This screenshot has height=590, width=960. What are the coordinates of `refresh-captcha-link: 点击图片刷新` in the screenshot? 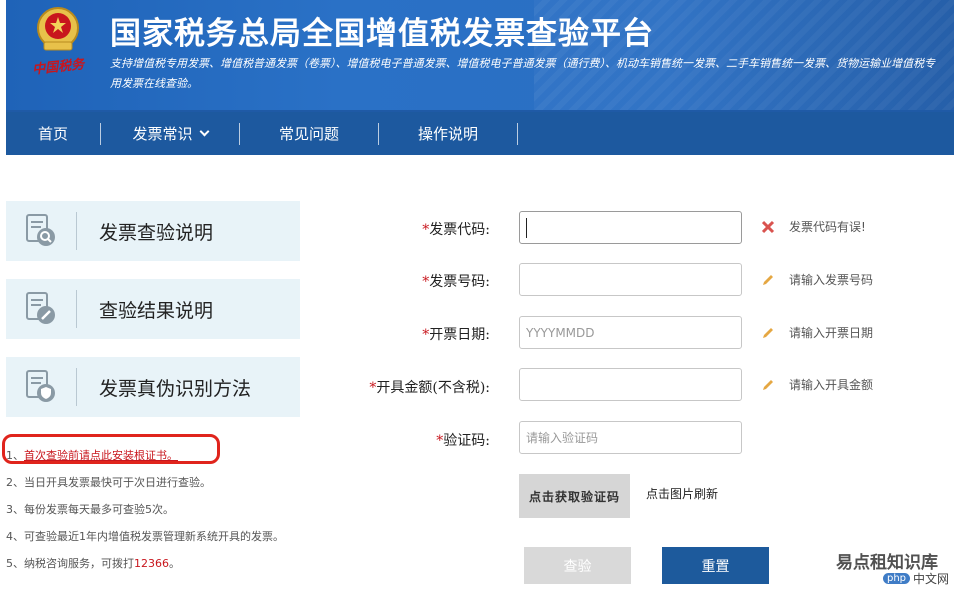 It's located at (682, 493).